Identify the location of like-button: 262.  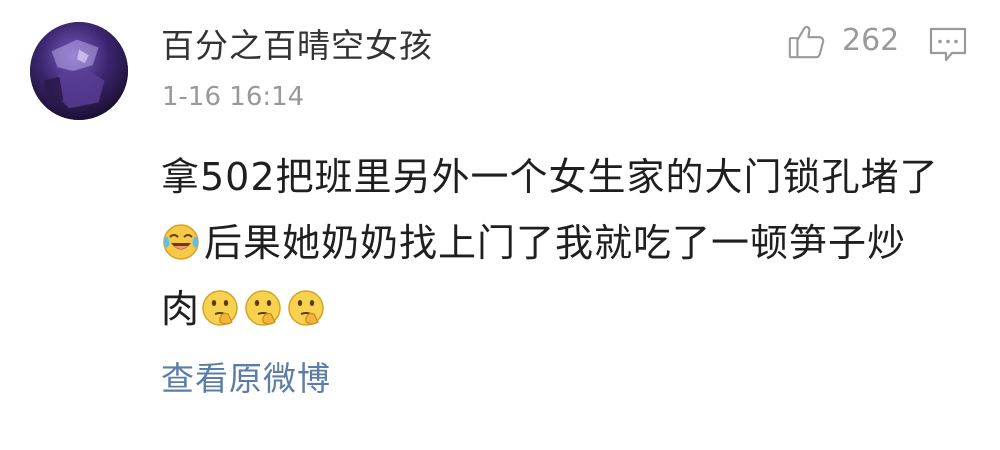
(842, 41).